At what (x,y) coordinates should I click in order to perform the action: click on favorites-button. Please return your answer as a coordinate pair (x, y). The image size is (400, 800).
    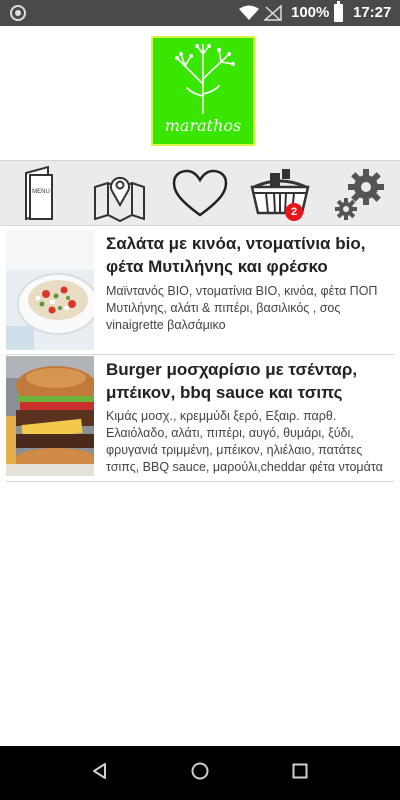
    Looking at the image, I should click on (200, 194).